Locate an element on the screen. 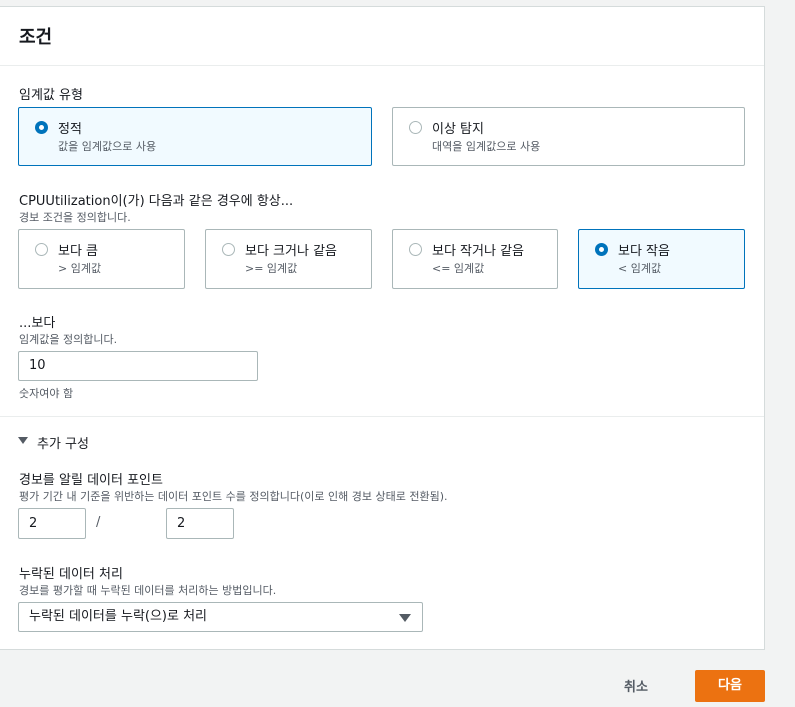  option-title: 보다 작거나 같음 is located at coordinates (478, 251).